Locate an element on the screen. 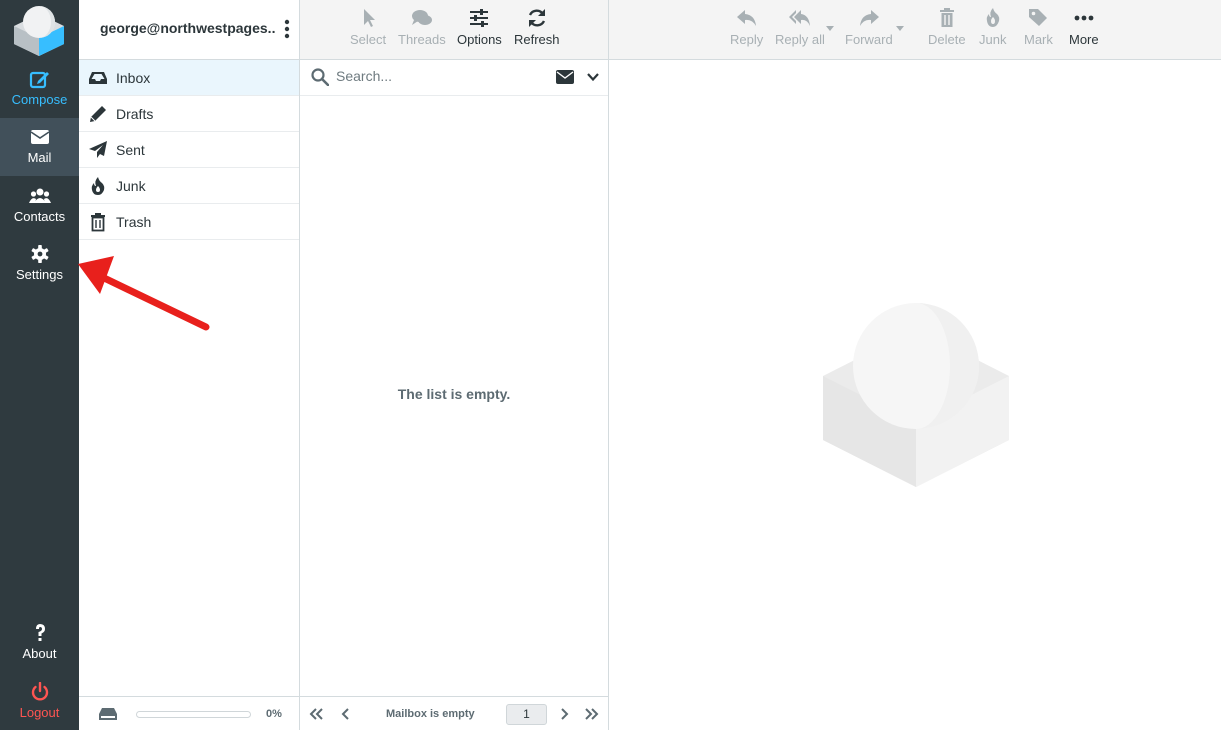 This screenshot has width=1221, height=730. search-bar is located at coordinates (454, 78).